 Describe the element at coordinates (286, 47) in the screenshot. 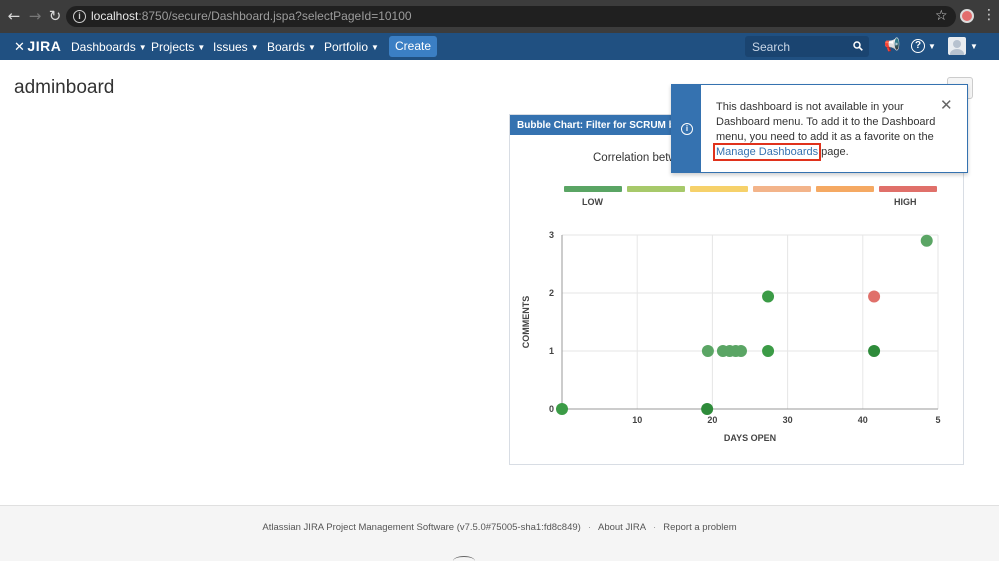

I see `nav-label: Boards` at that location.